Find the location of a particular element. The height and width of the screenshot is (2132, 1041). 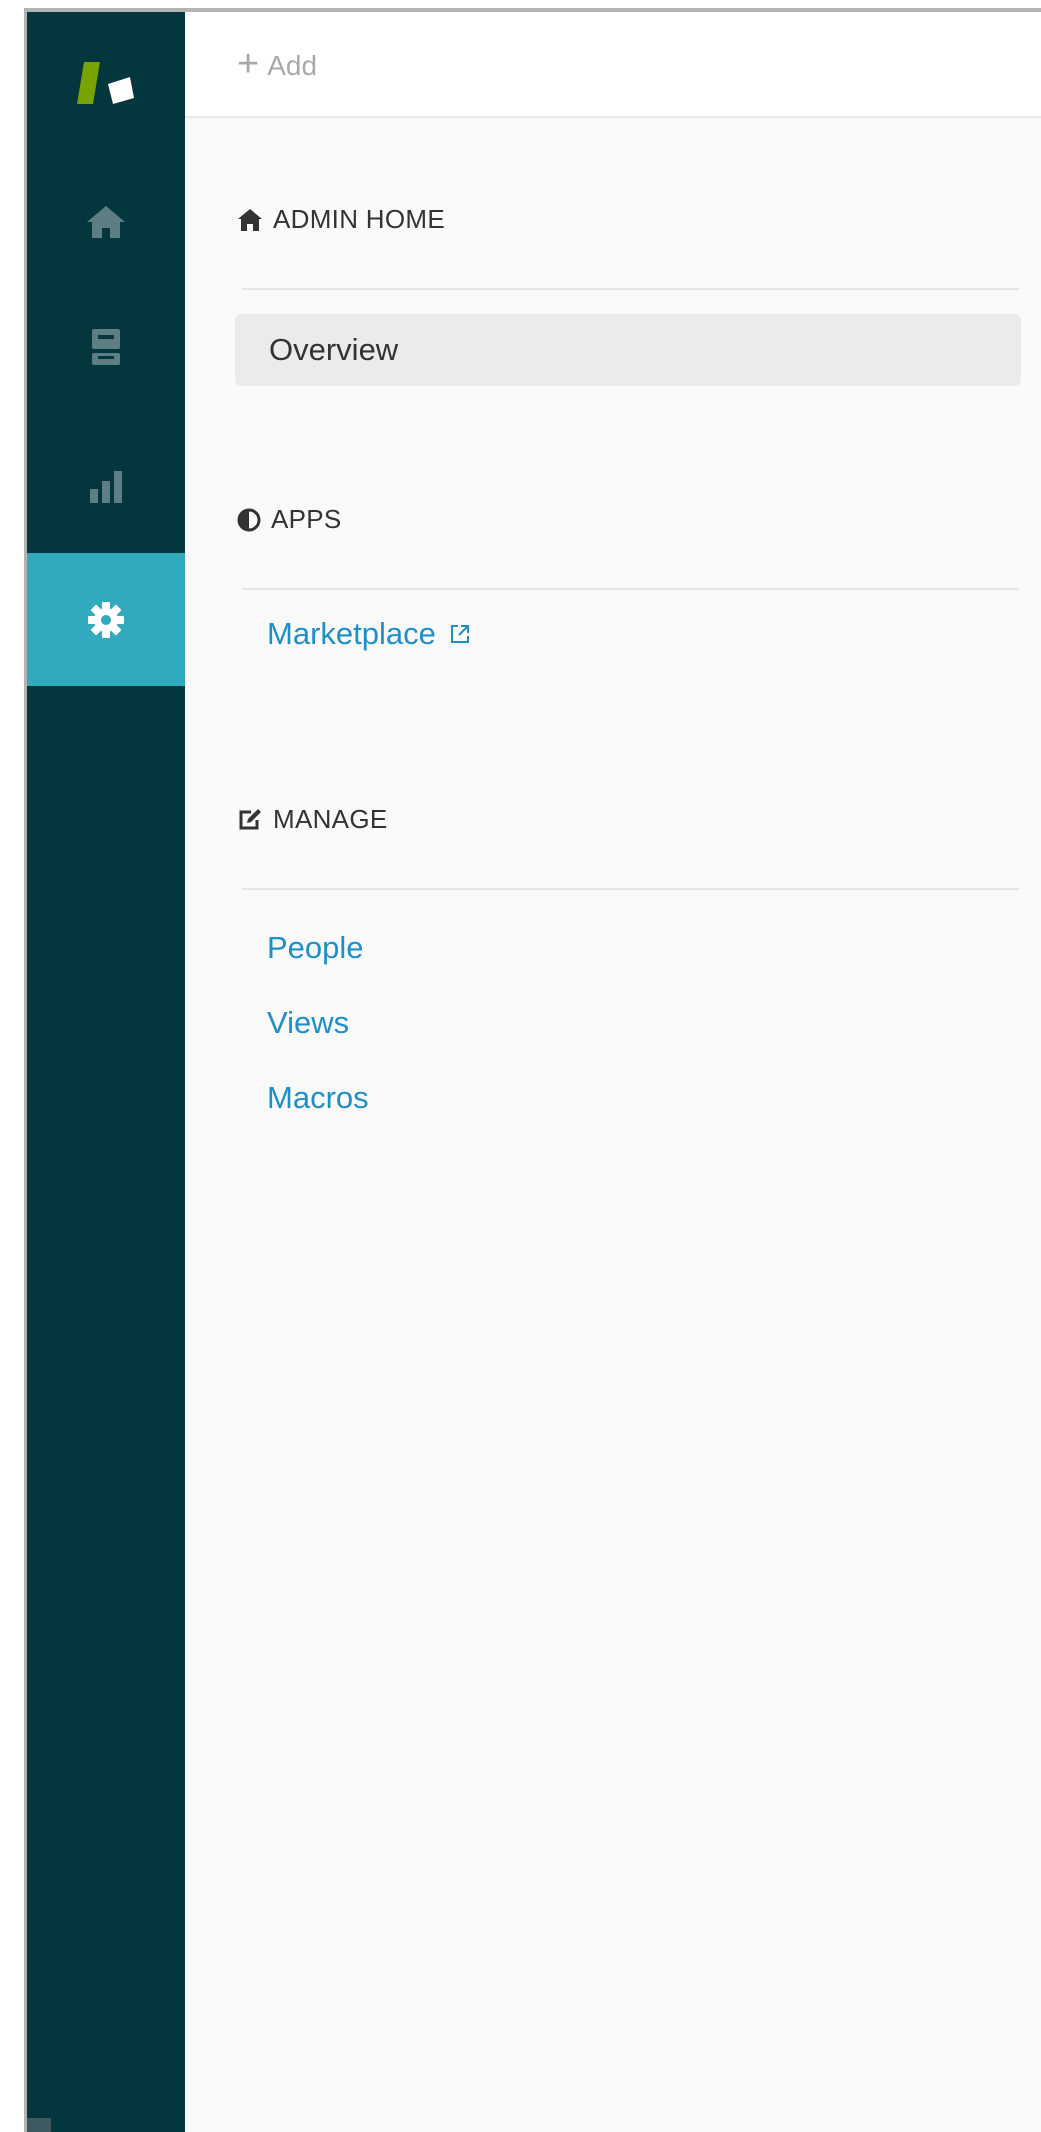

views-link: Views is located at coordinates (308, 1023).